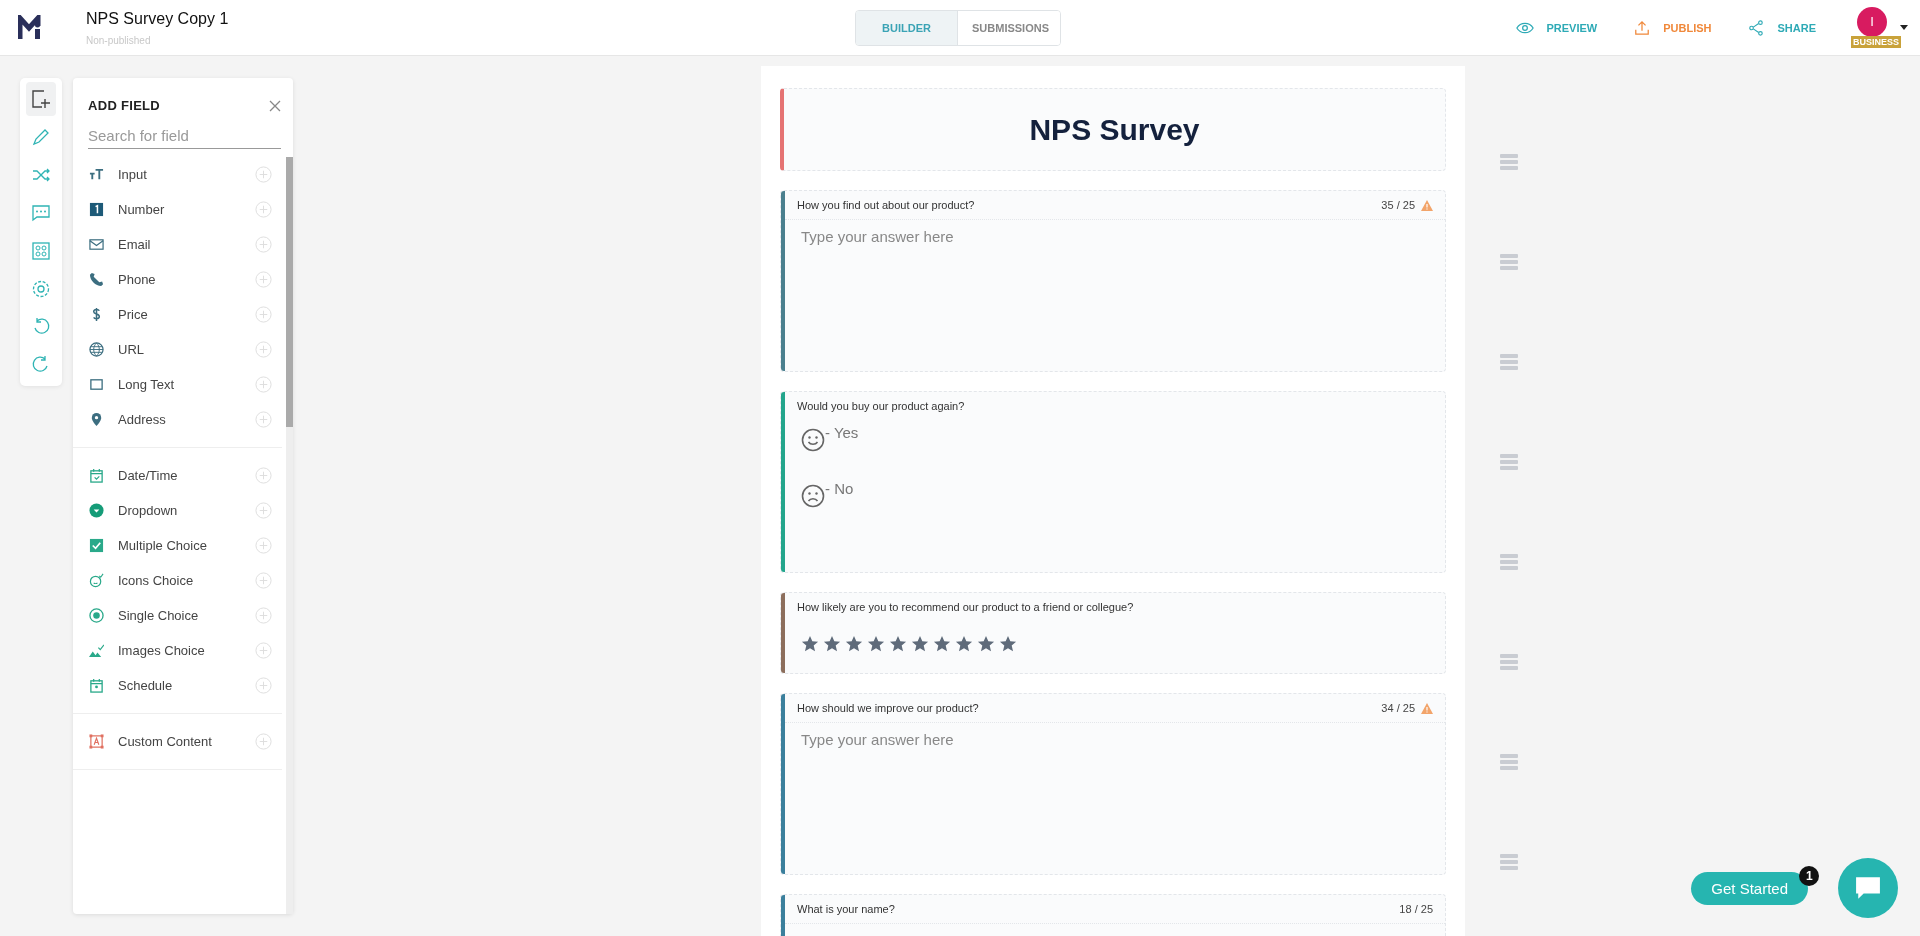 Image resolution: width=1920 pixels, height=936 pixels. I want to click on question-label: How should we improve our product?, so click(888, 708).